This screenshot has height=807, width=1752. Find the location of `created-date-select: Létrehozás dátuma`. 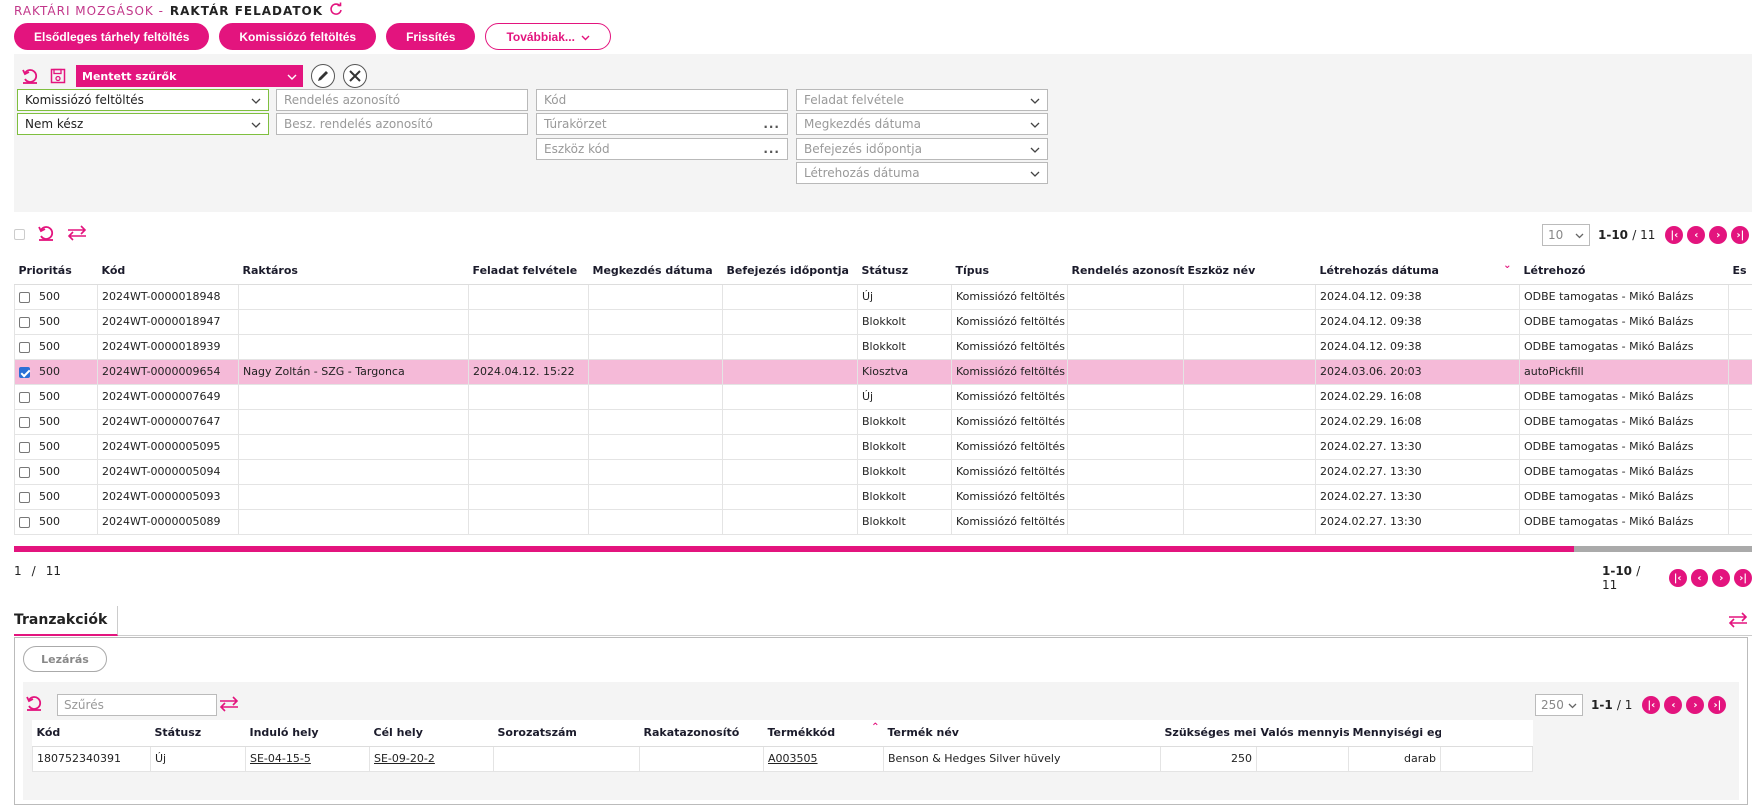

created-date-select: Létrehozás dátuma is located at coordinates (922, 173).